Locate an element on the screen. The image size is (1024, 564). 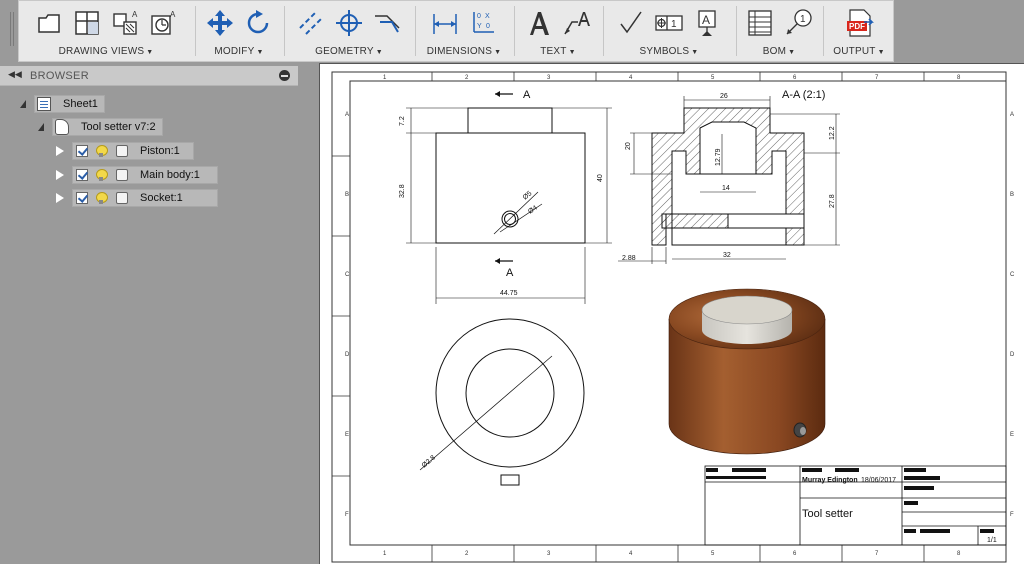
tree-item-socket: Socket:1 is located at coordinates (137, 198).